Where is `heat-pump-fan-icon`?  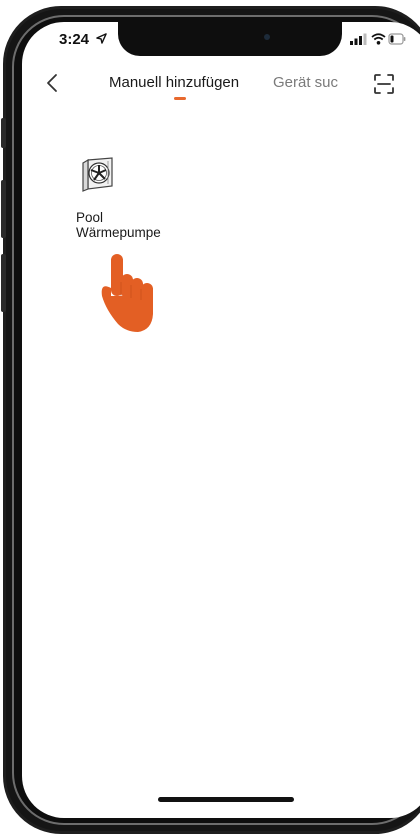
heat-pump-fan-icon is located at coordinates (97, 174).